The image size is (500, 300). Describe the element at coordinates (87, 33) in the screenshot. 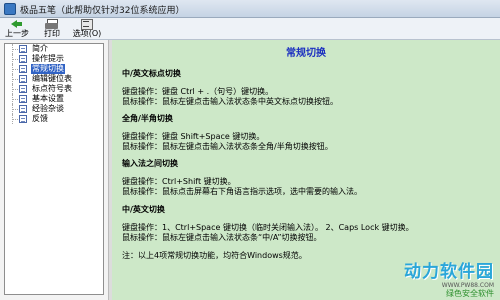

I see `options-label: 选项(O)` at that location.